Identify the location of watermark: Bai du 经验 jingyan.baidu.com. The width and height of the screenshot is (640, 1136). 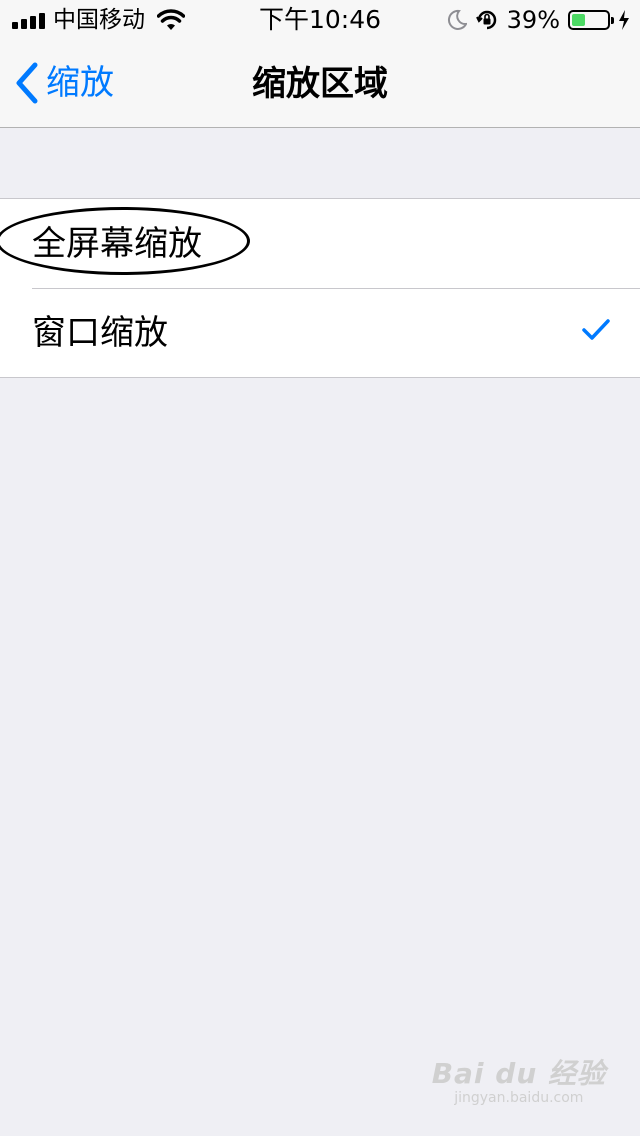
(519, 1079).